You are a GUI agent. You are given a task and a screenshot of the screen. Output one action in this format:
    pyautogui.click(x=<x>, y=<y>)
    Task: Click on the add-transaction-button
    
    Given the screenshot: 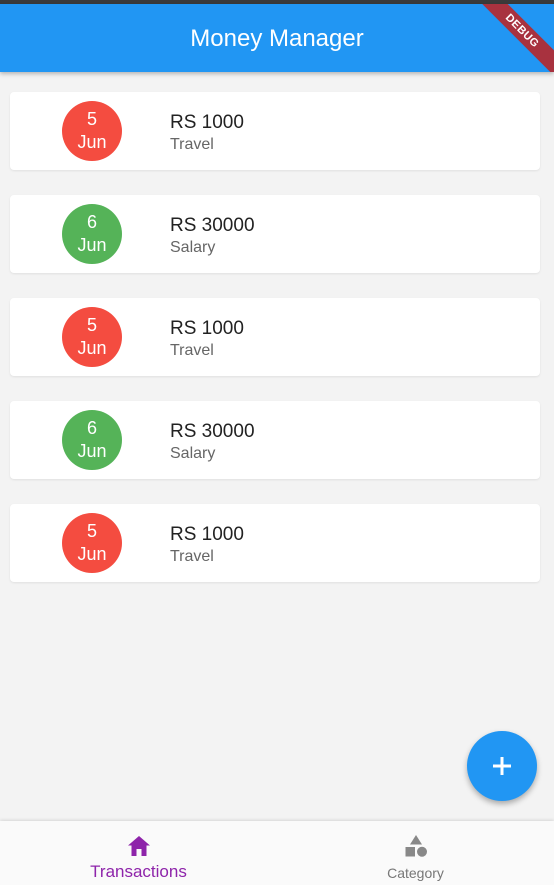 What is the action you would take?
    pyautogui.click(x=502, y=766)
    